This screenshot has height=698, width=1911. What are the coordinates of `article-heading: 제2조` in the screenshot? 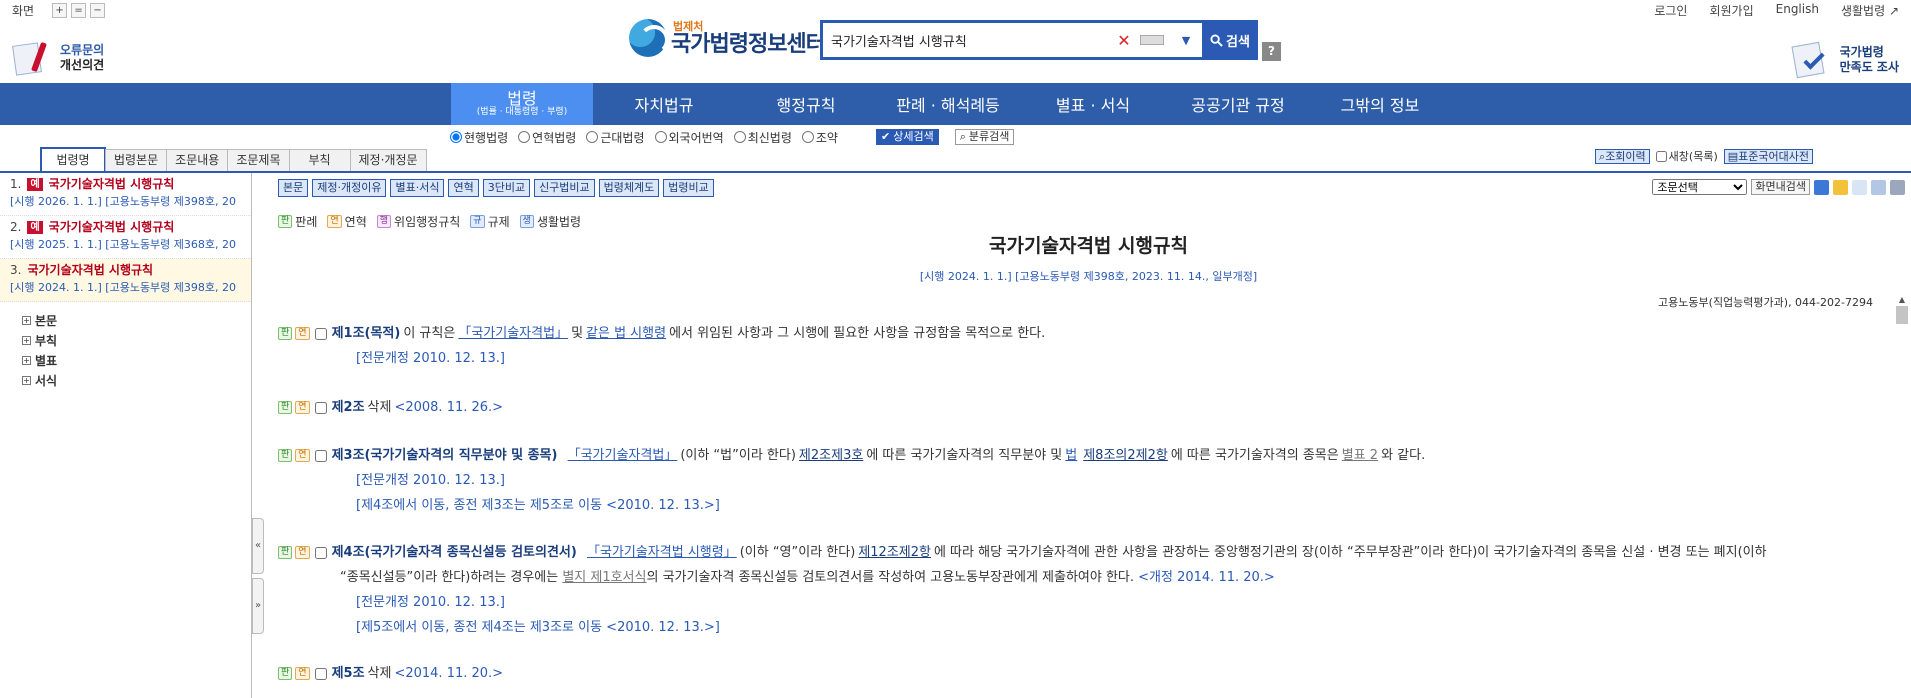 It's located at (348, 407).